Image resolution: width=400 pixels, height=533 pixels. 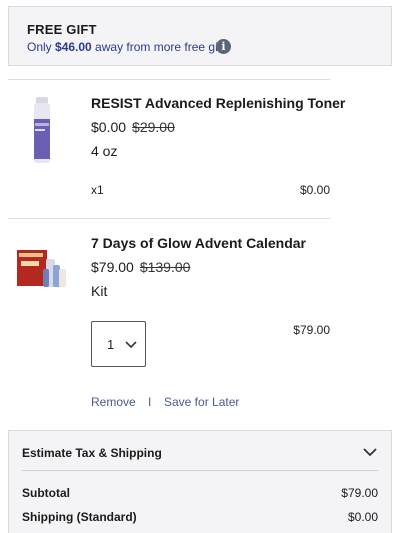 What do you see at coordinates (97, 190) in the screenshot?
I see `quantity-label: x1` at bounding box center [97, 190].